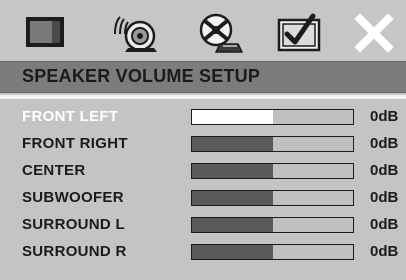  What do you see at coordinates (141, 76) in the screenshot?
I see `page-title: SPEAKER VOLUME SETUP` at bounding box center [141, 76].